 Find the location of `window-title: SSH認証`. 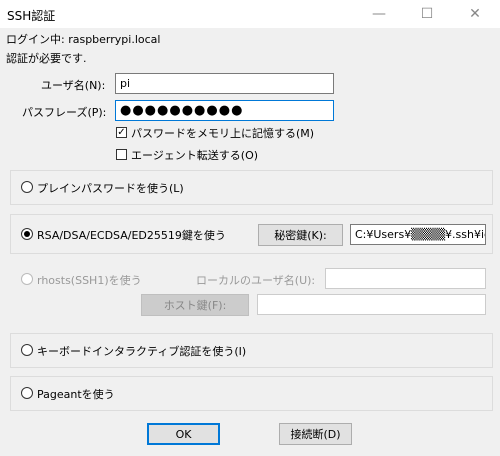

window-title: SSH認証 is located at coordinates (31, 16).